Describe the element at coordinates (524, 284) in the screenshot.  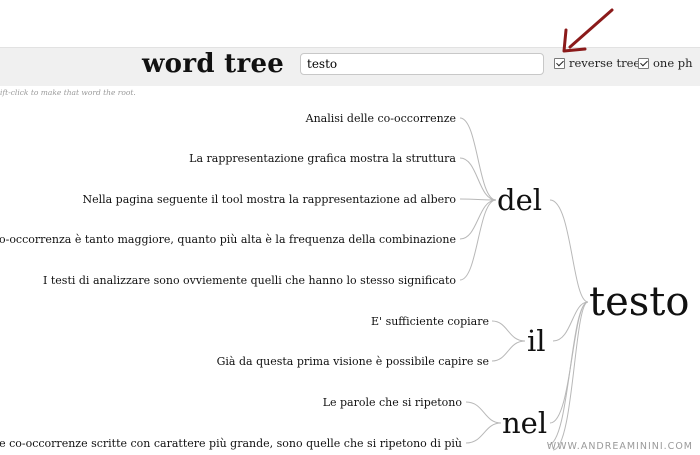
I see `tree-connectors` at that location.